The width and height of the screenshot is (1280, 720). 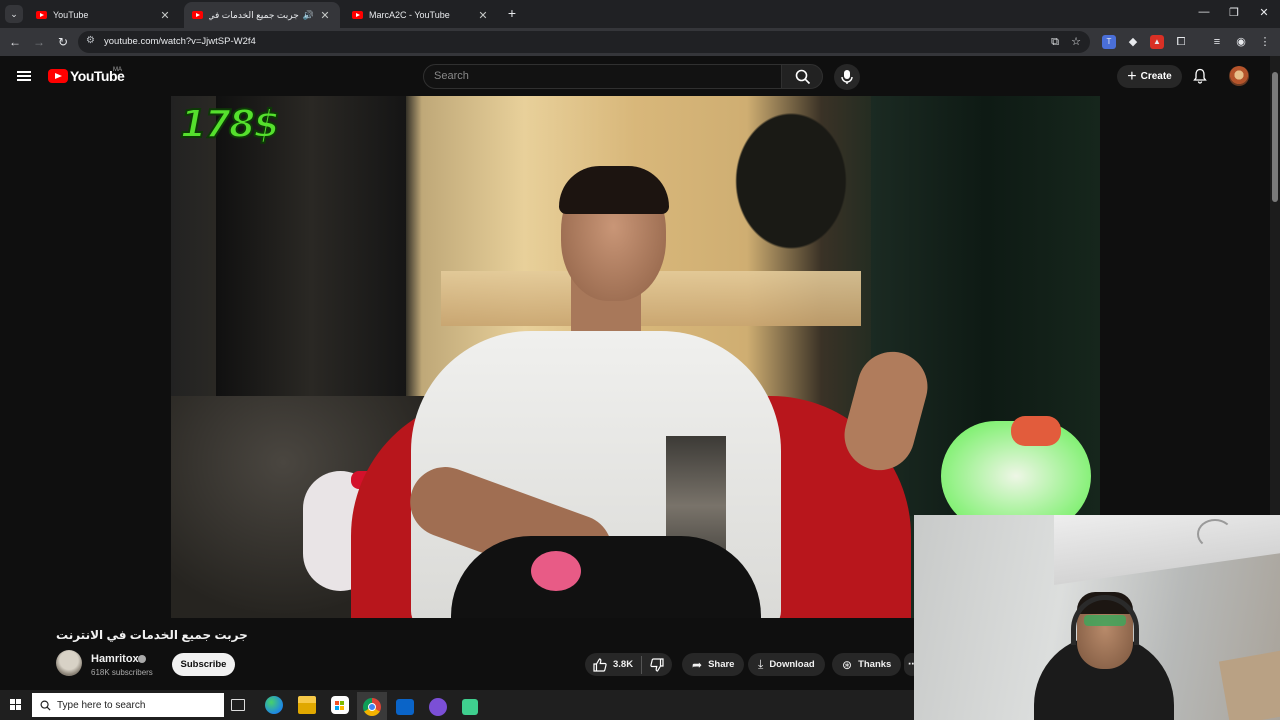 I want to click on back-icon: ←, so click(x=15, y=42).